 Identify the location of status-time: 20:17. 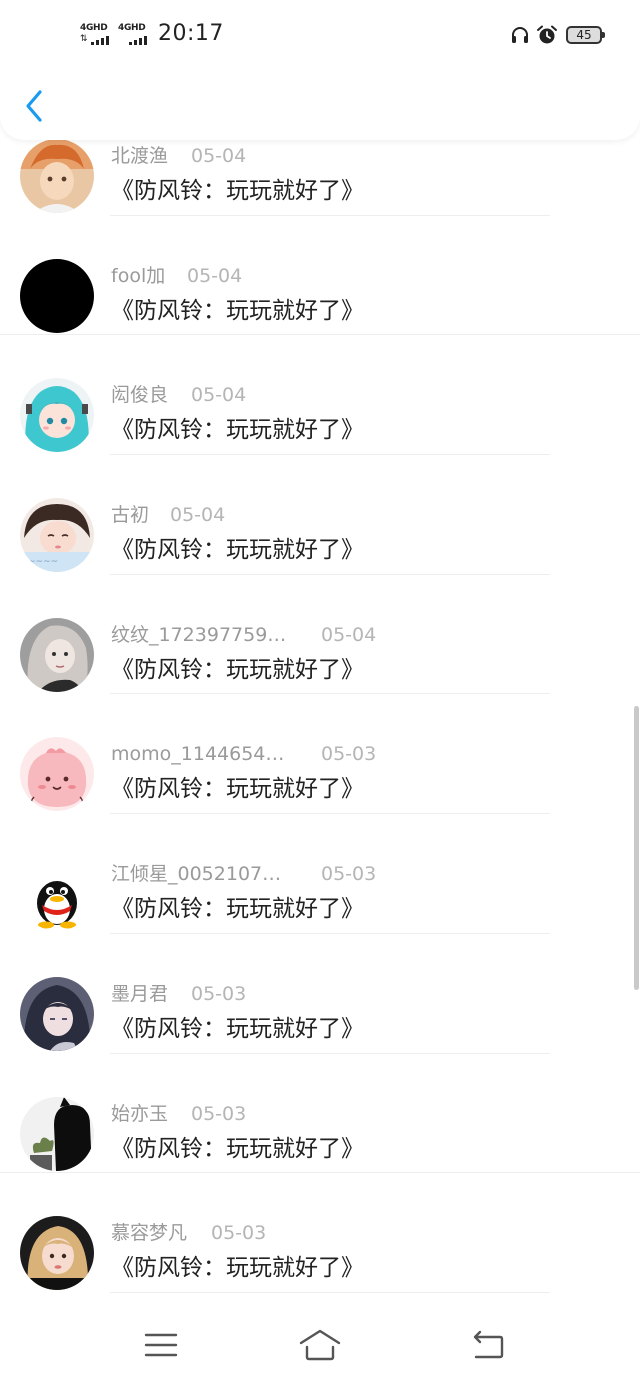
(191, 33).